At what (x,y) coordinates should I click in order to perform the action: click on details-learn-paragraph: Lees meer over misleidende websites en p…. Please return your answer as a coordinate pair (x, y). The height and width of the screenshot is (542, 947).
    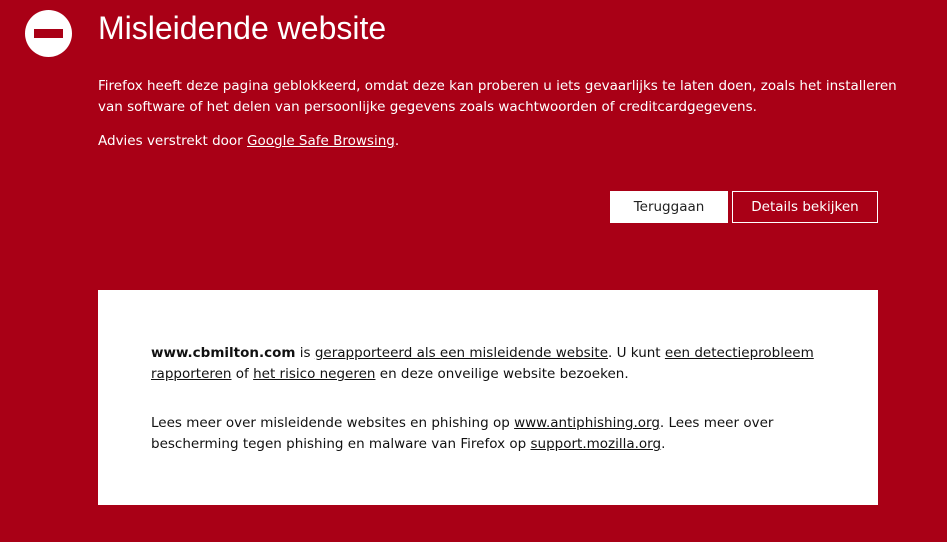
    Looking at the image, I should click on (488, 434).